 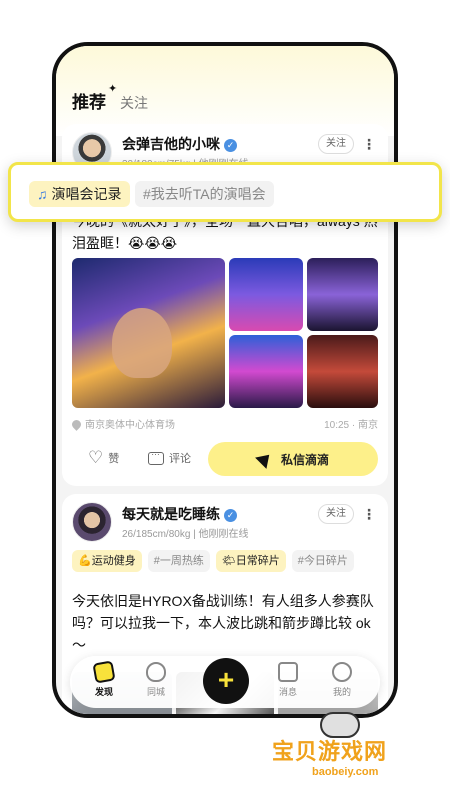 I want to click on topic-chip-concert: ♫ 演唱会记录, so click(x=79, y=194).